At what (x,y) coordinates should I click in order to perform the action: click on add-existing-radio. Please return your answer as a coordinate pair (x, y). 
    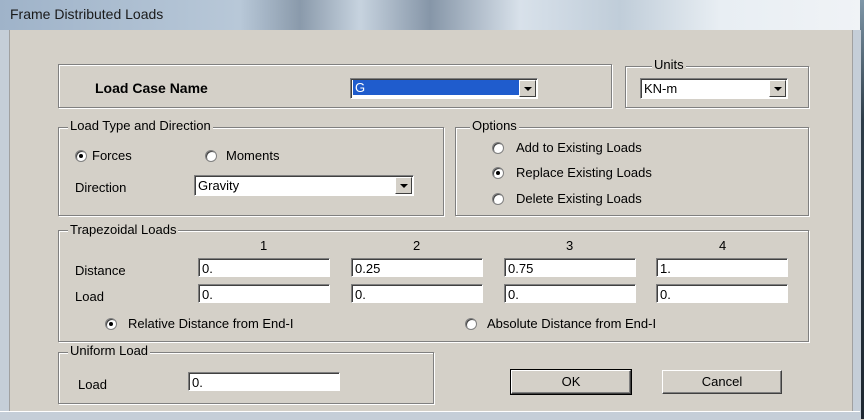
    Looking at the image, I should click on (498, 148).